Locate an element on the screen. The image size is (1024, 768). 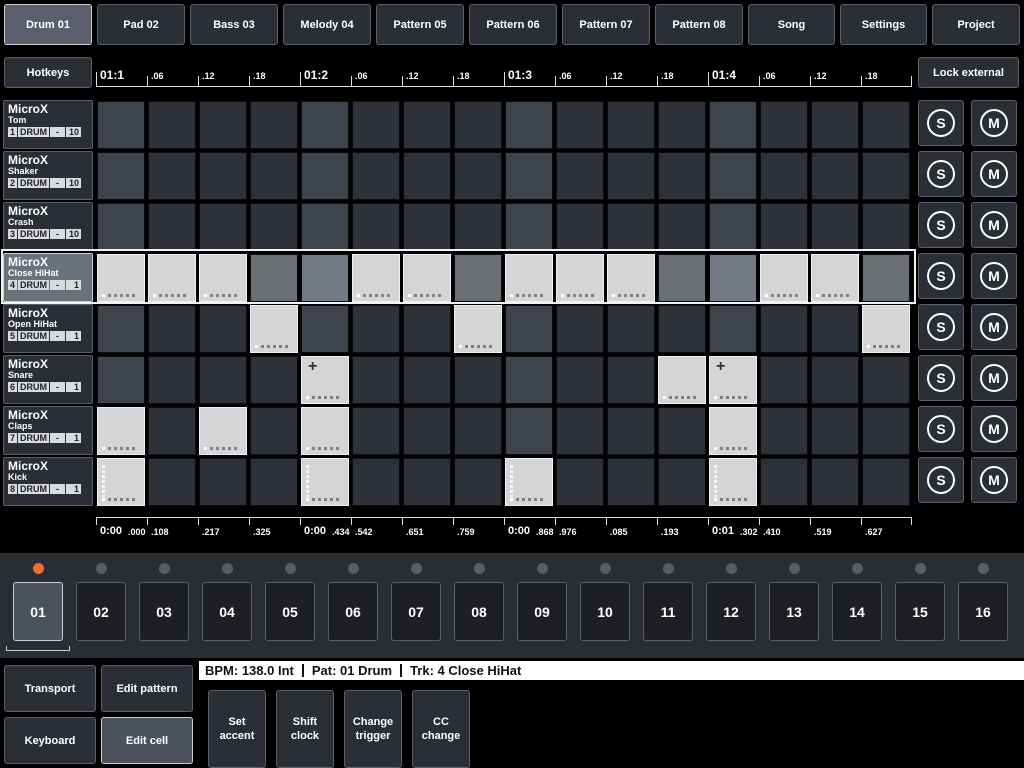
step-cell: + is located at coordinates (733, 380).